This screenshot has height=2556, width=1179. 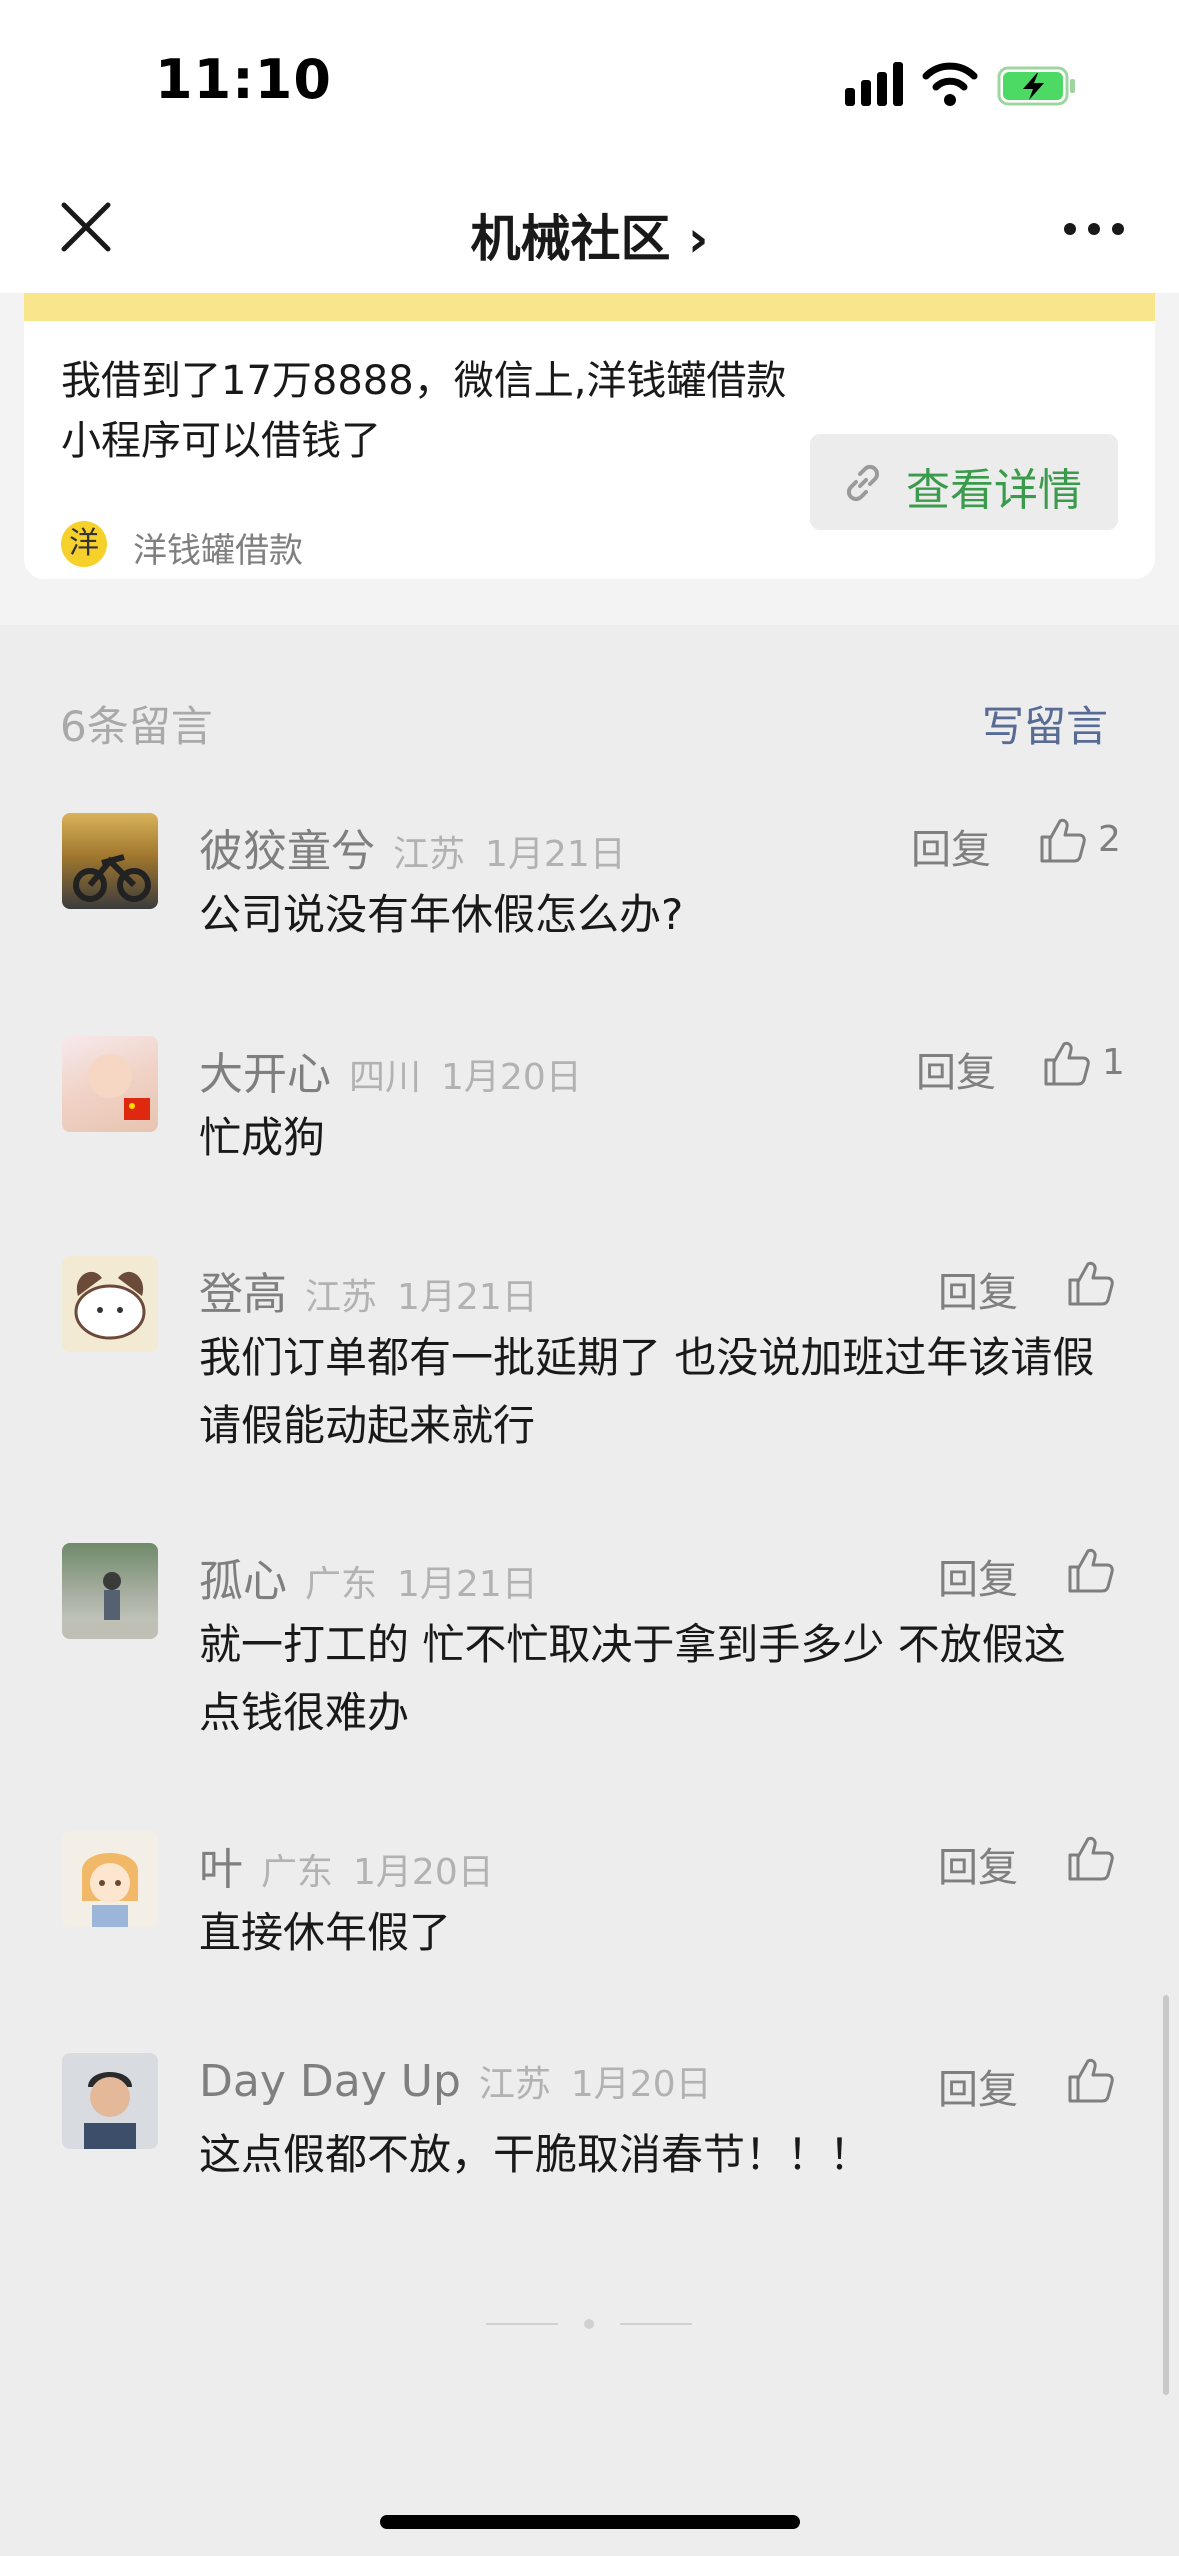 I want to click on comment-text: 直接休年假了, so click(x=325, y=1932).